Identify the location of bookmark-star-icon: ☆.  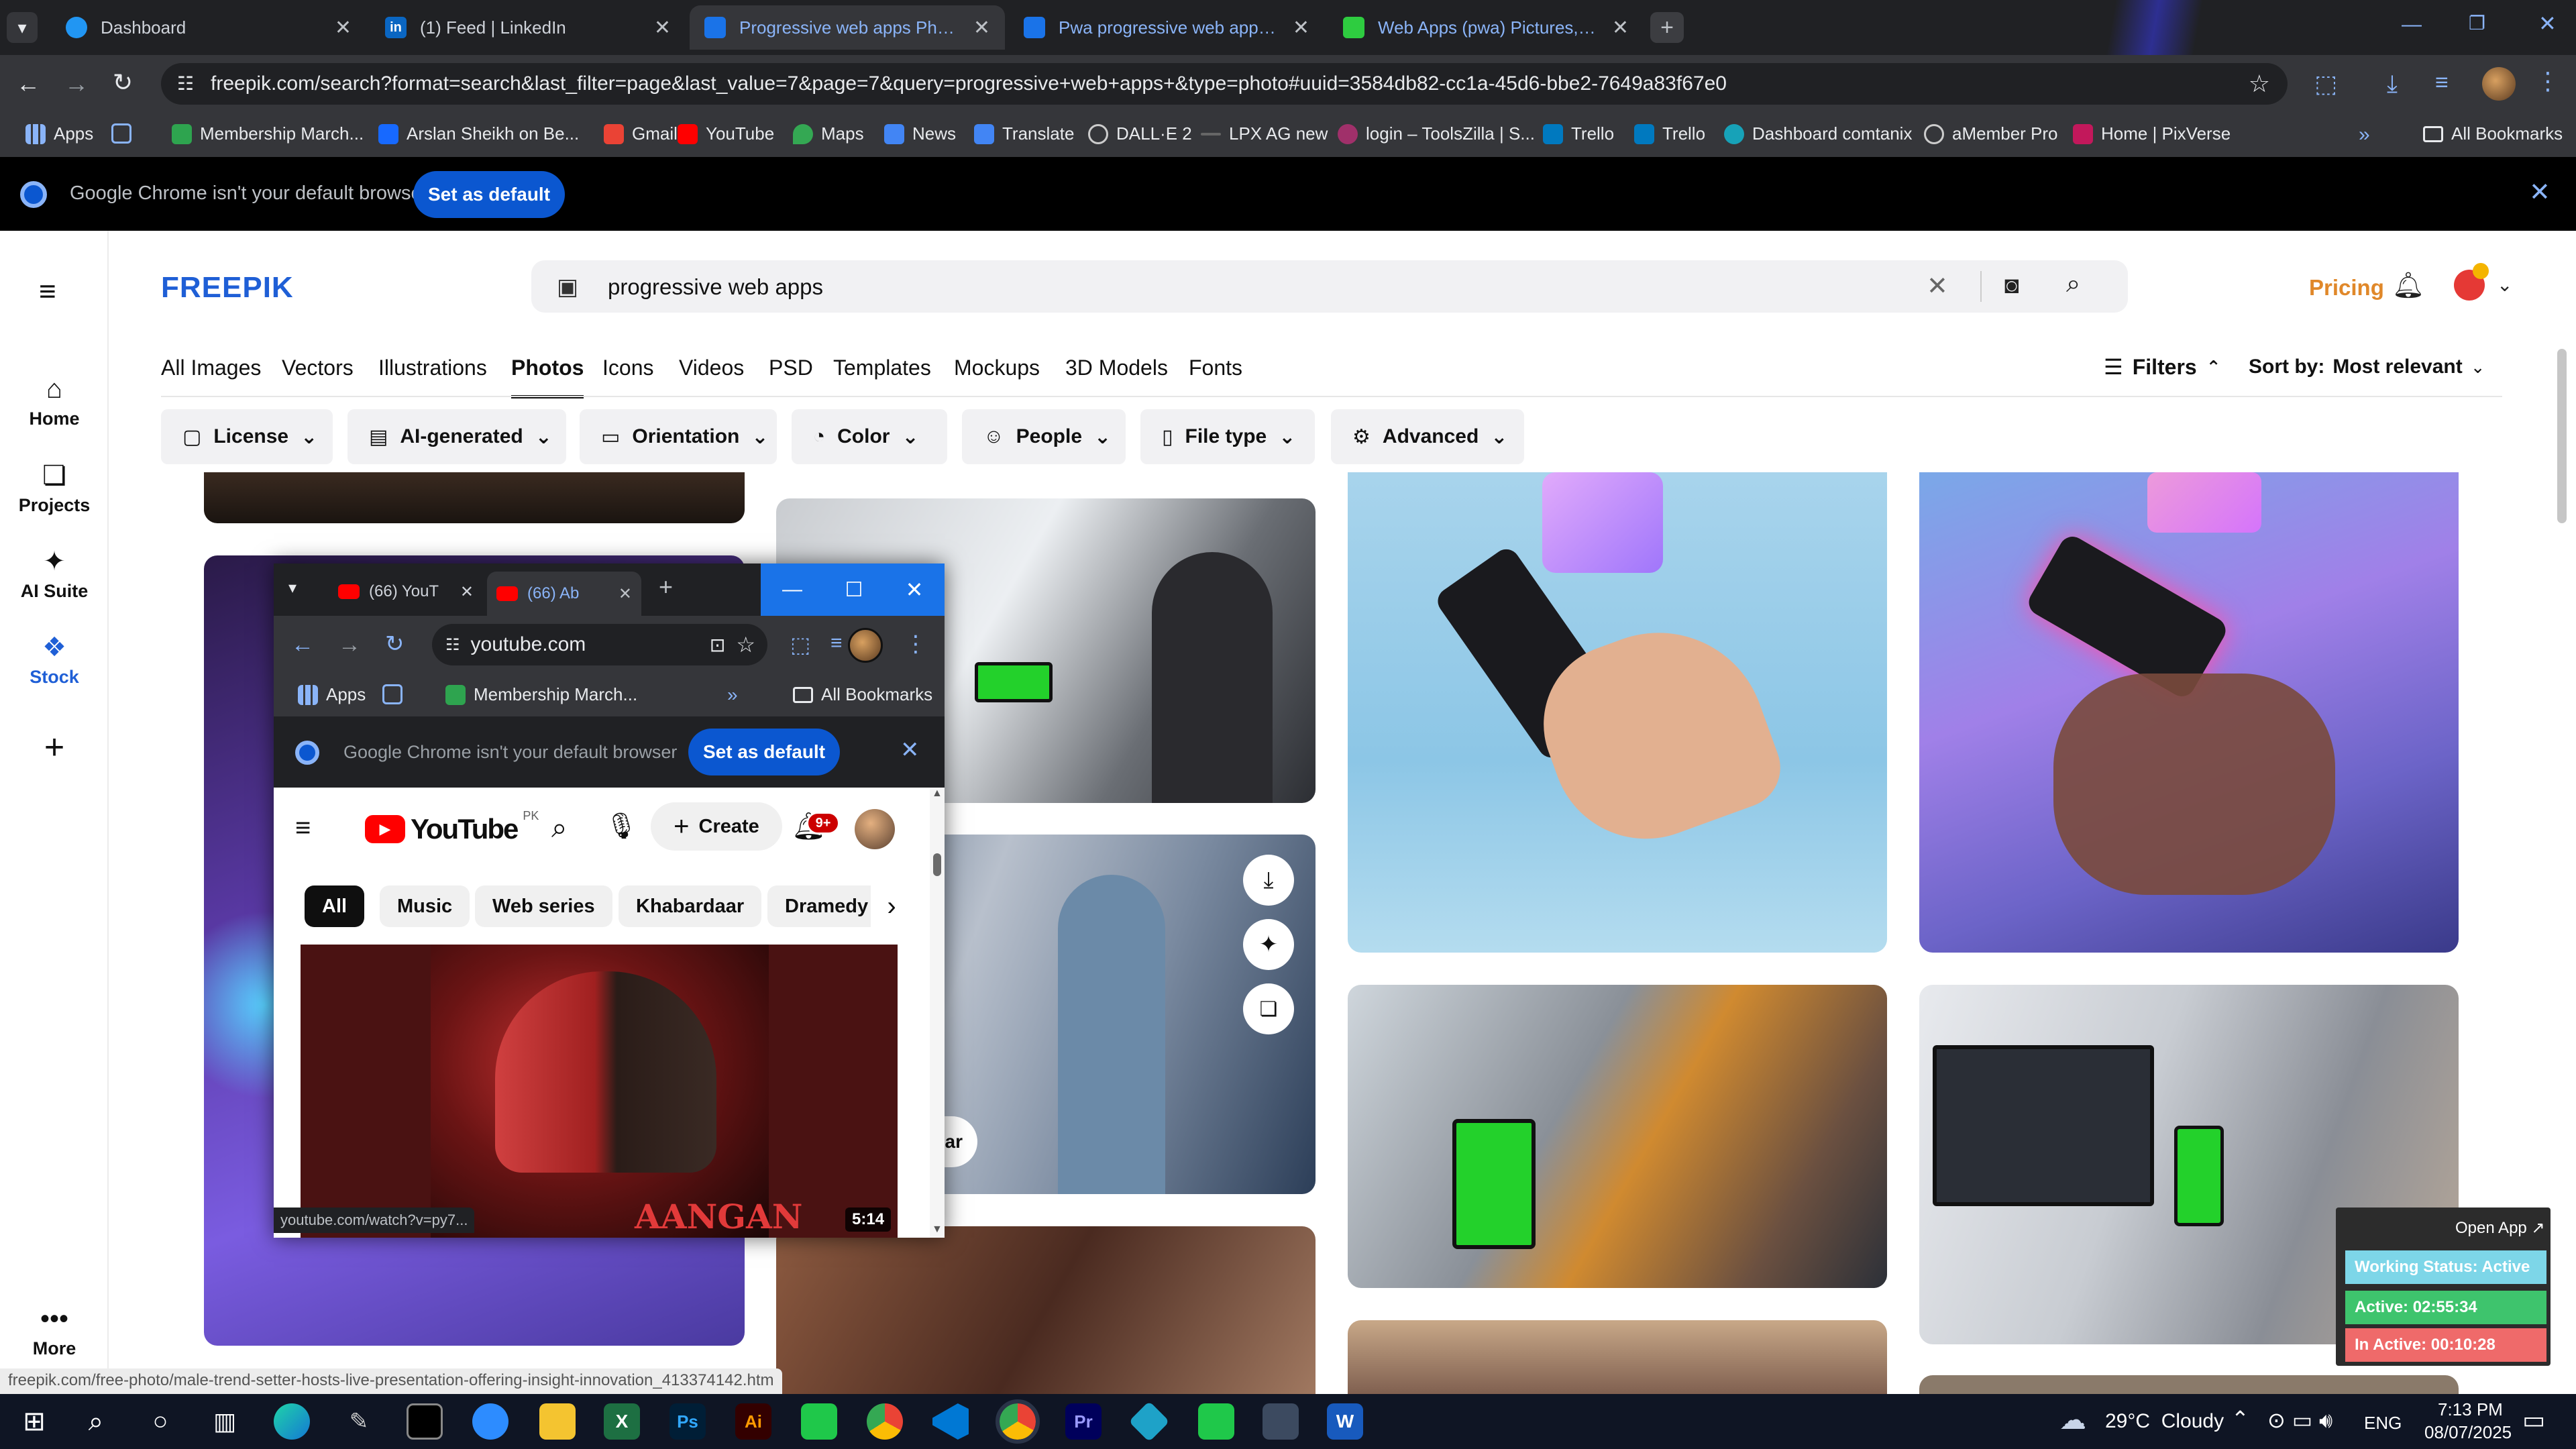
(2259, 84).